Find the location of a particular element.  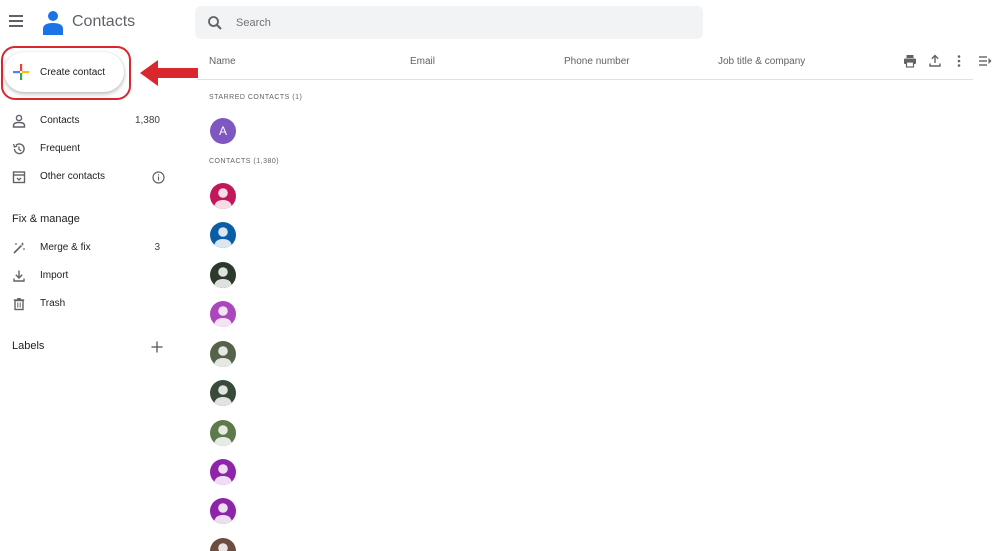

add-label-icon is located at coordinates (157, 347).